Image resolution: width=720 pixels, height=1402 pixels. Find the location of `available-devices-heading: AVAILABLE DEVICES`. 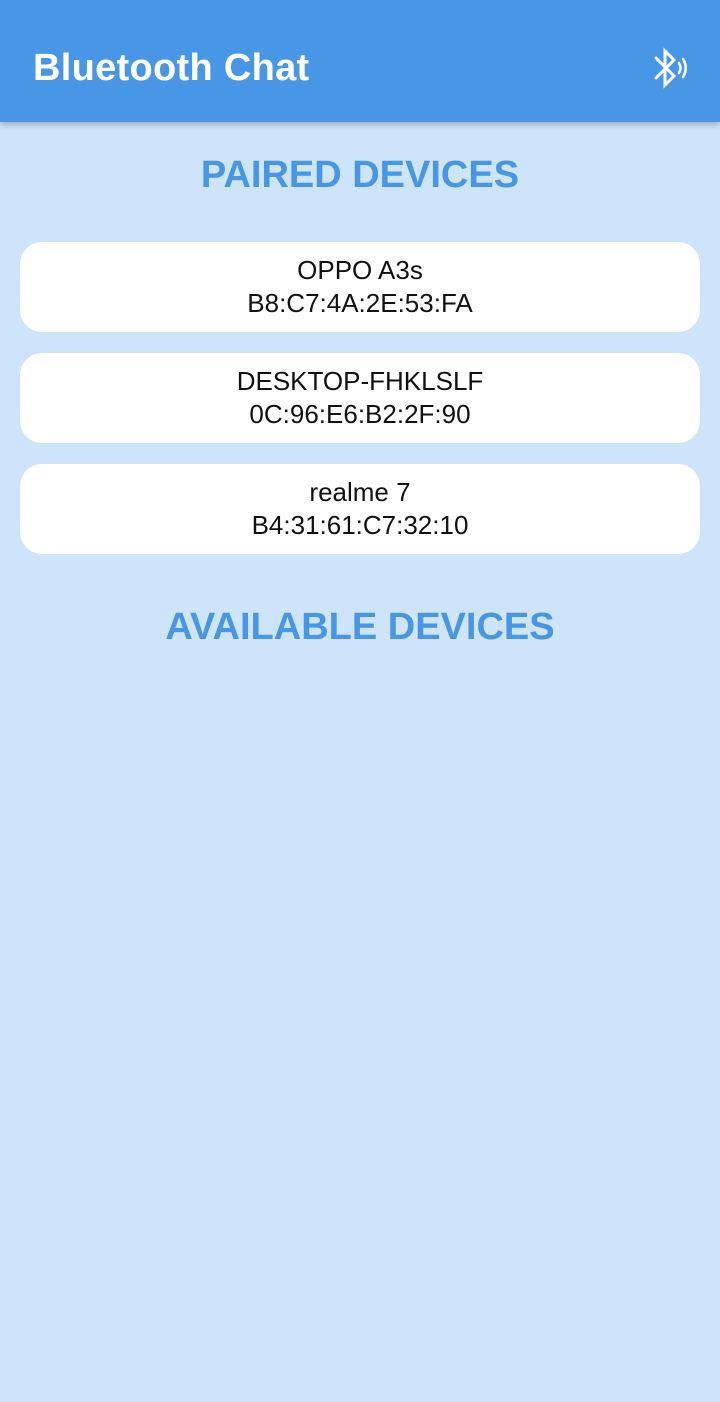

available-devices-heading: AVAILABLE DEVICES is located at coordinates (360, 627).